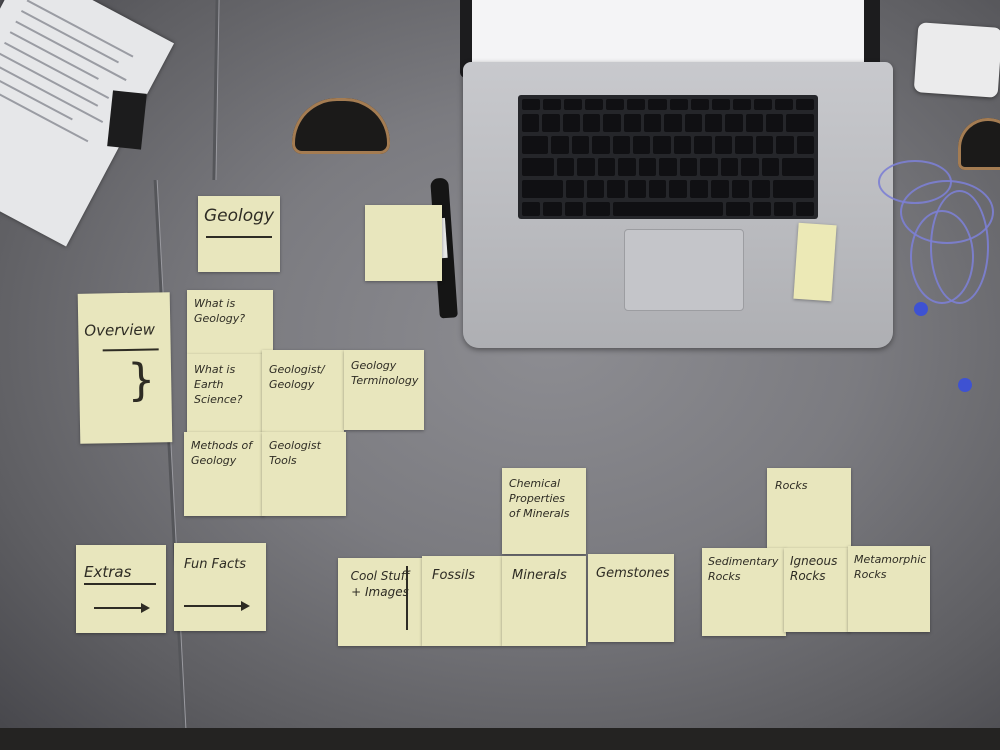  What do you see at coordinates (956, 60) in the screenshot?
I see `power-adapter-icon` at bounding box center [956, 60].